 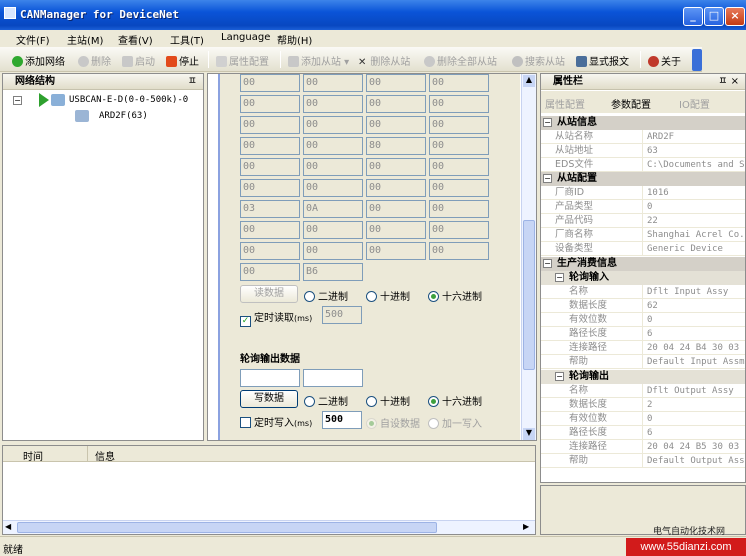 I want to click on menu-help: 帮助(H), so click(x=294, y=39).